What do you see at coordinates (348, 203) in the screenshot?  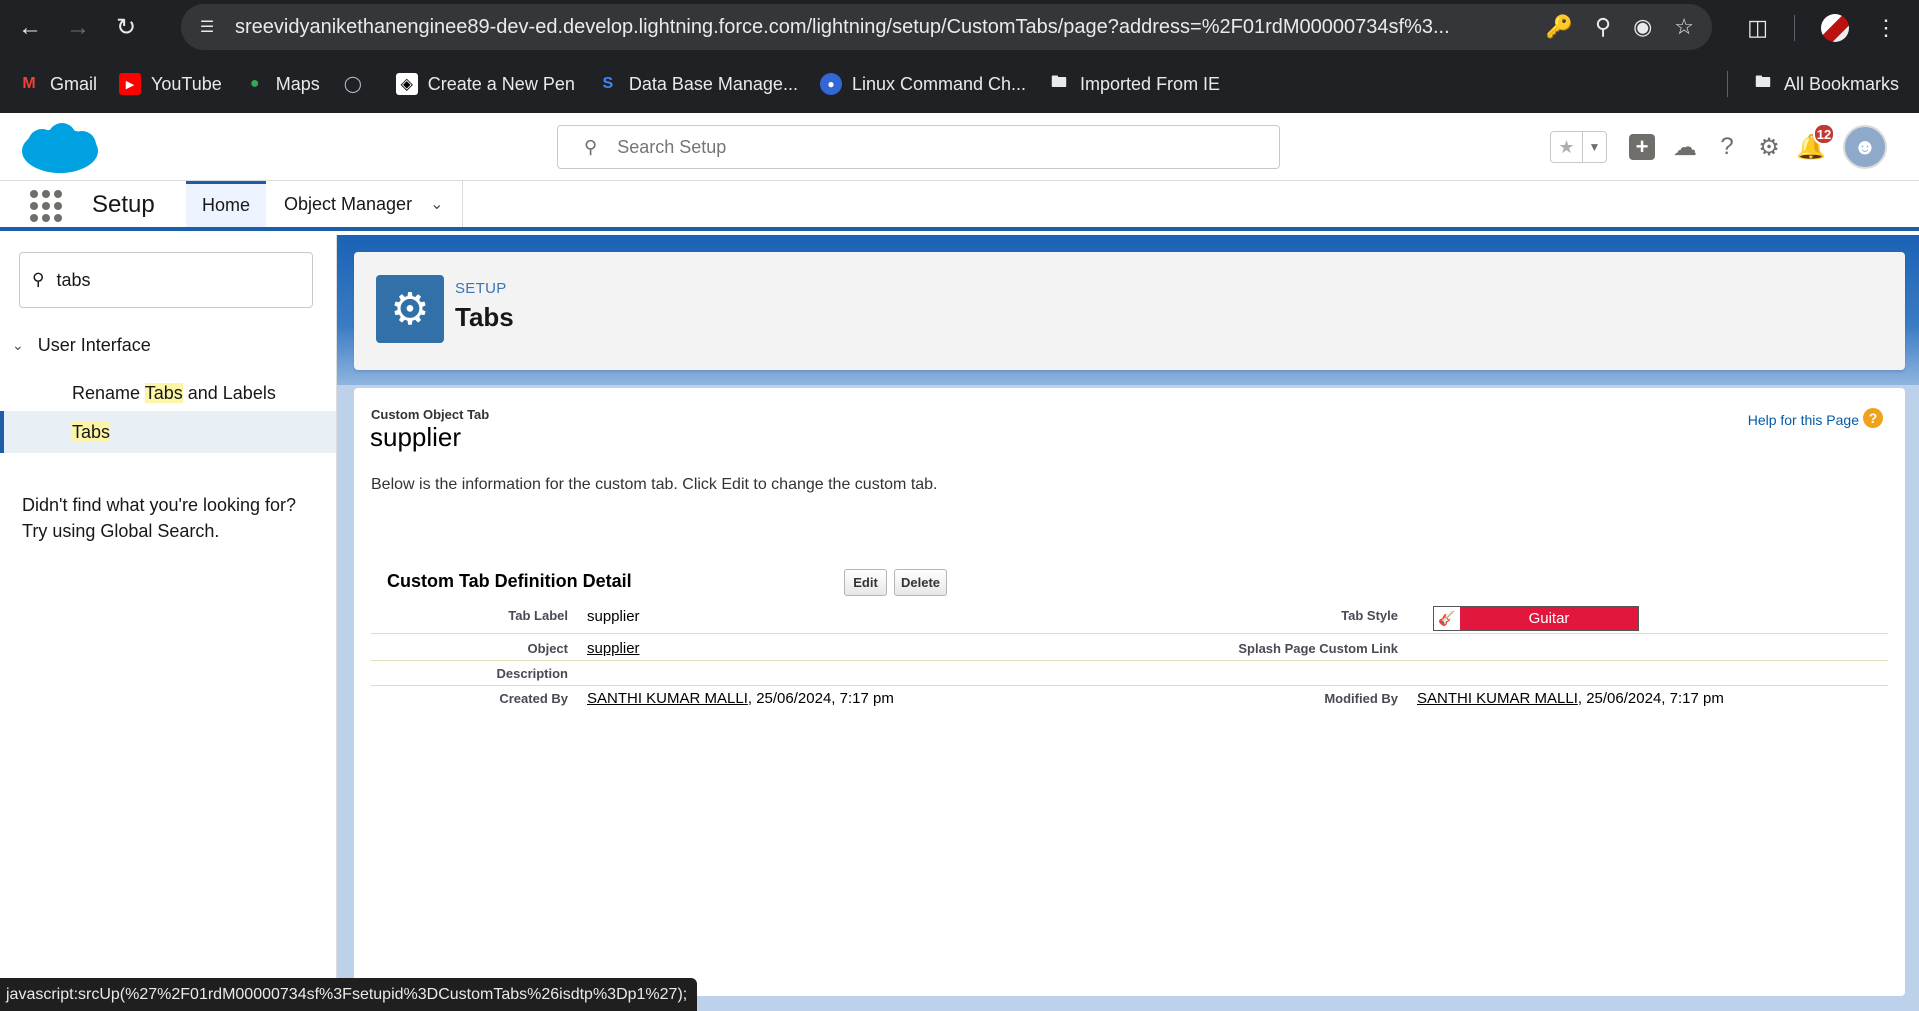 I see `tab-object-manager-label: Object Manager` at bounding box center [348, 203].